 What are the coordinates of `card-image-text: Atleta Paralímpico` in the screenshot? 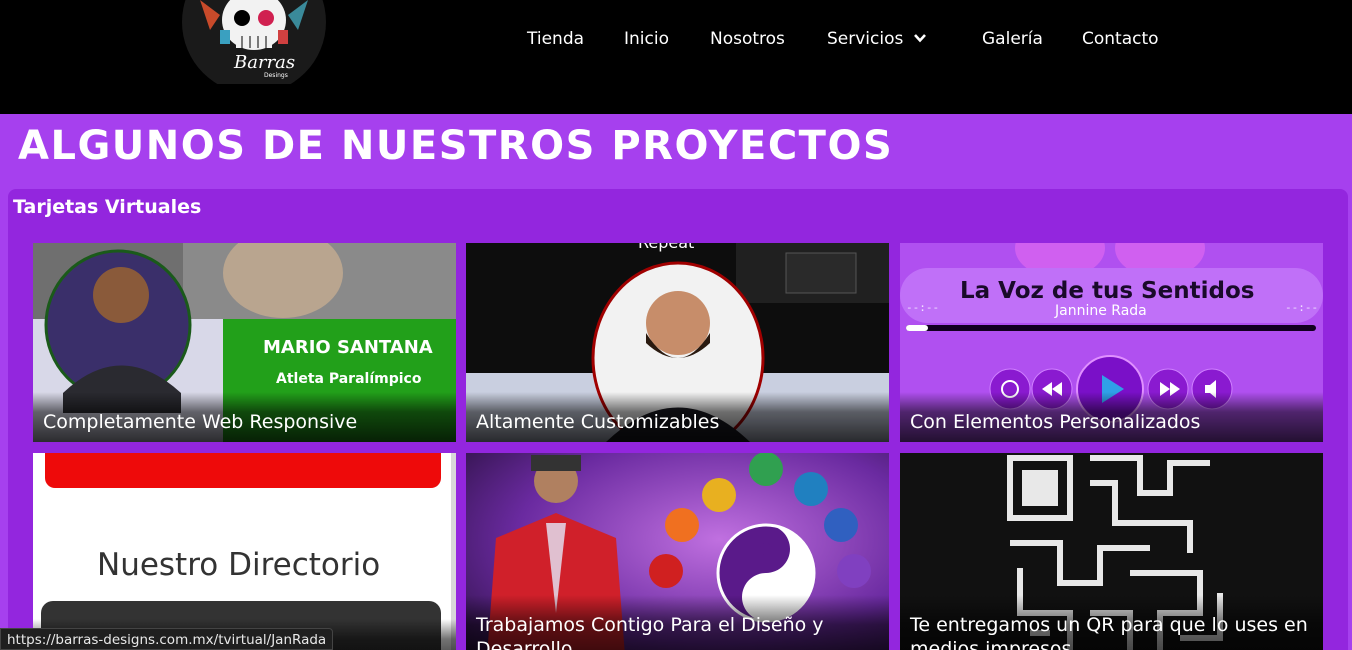 It's located at (349, 379).